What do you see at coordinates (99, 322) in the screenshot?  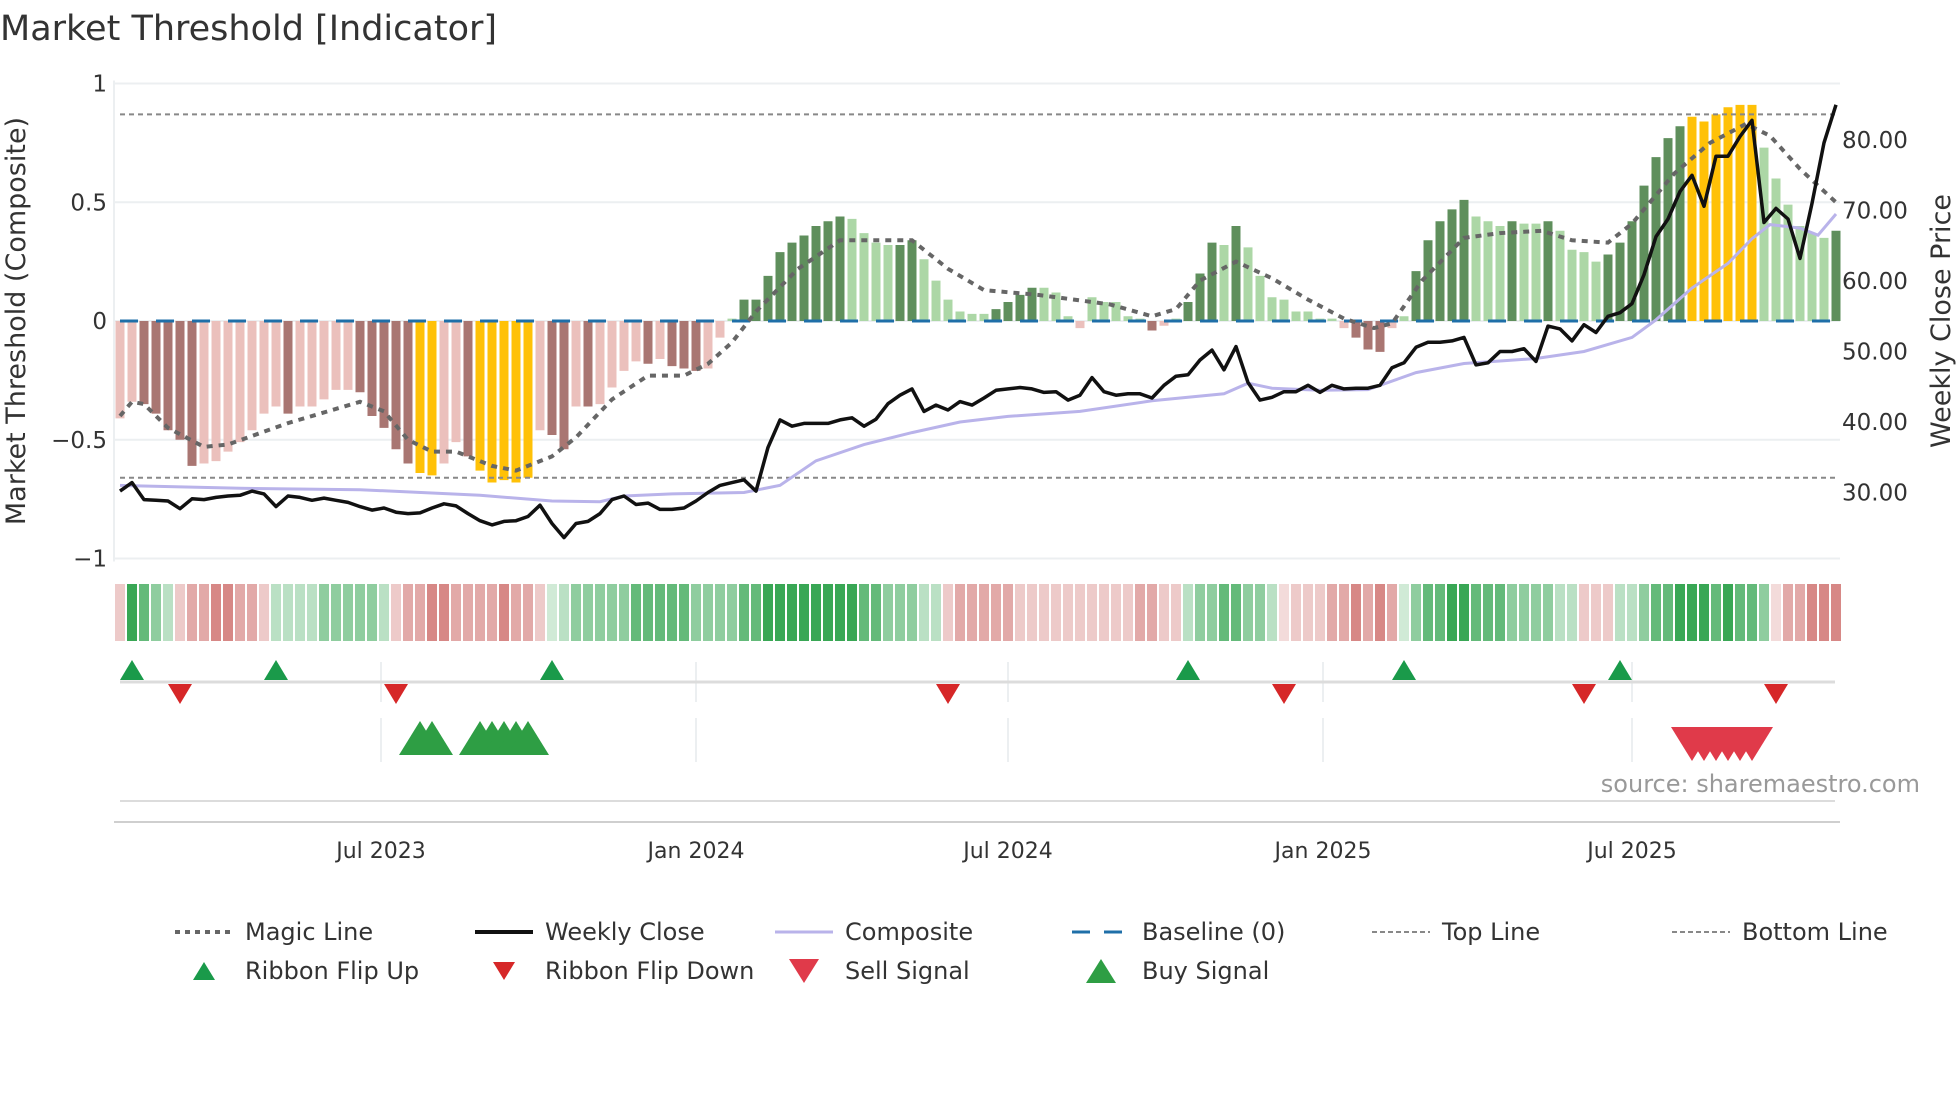 I see `y-tick-label: 0` at bounding box center [99, 322].